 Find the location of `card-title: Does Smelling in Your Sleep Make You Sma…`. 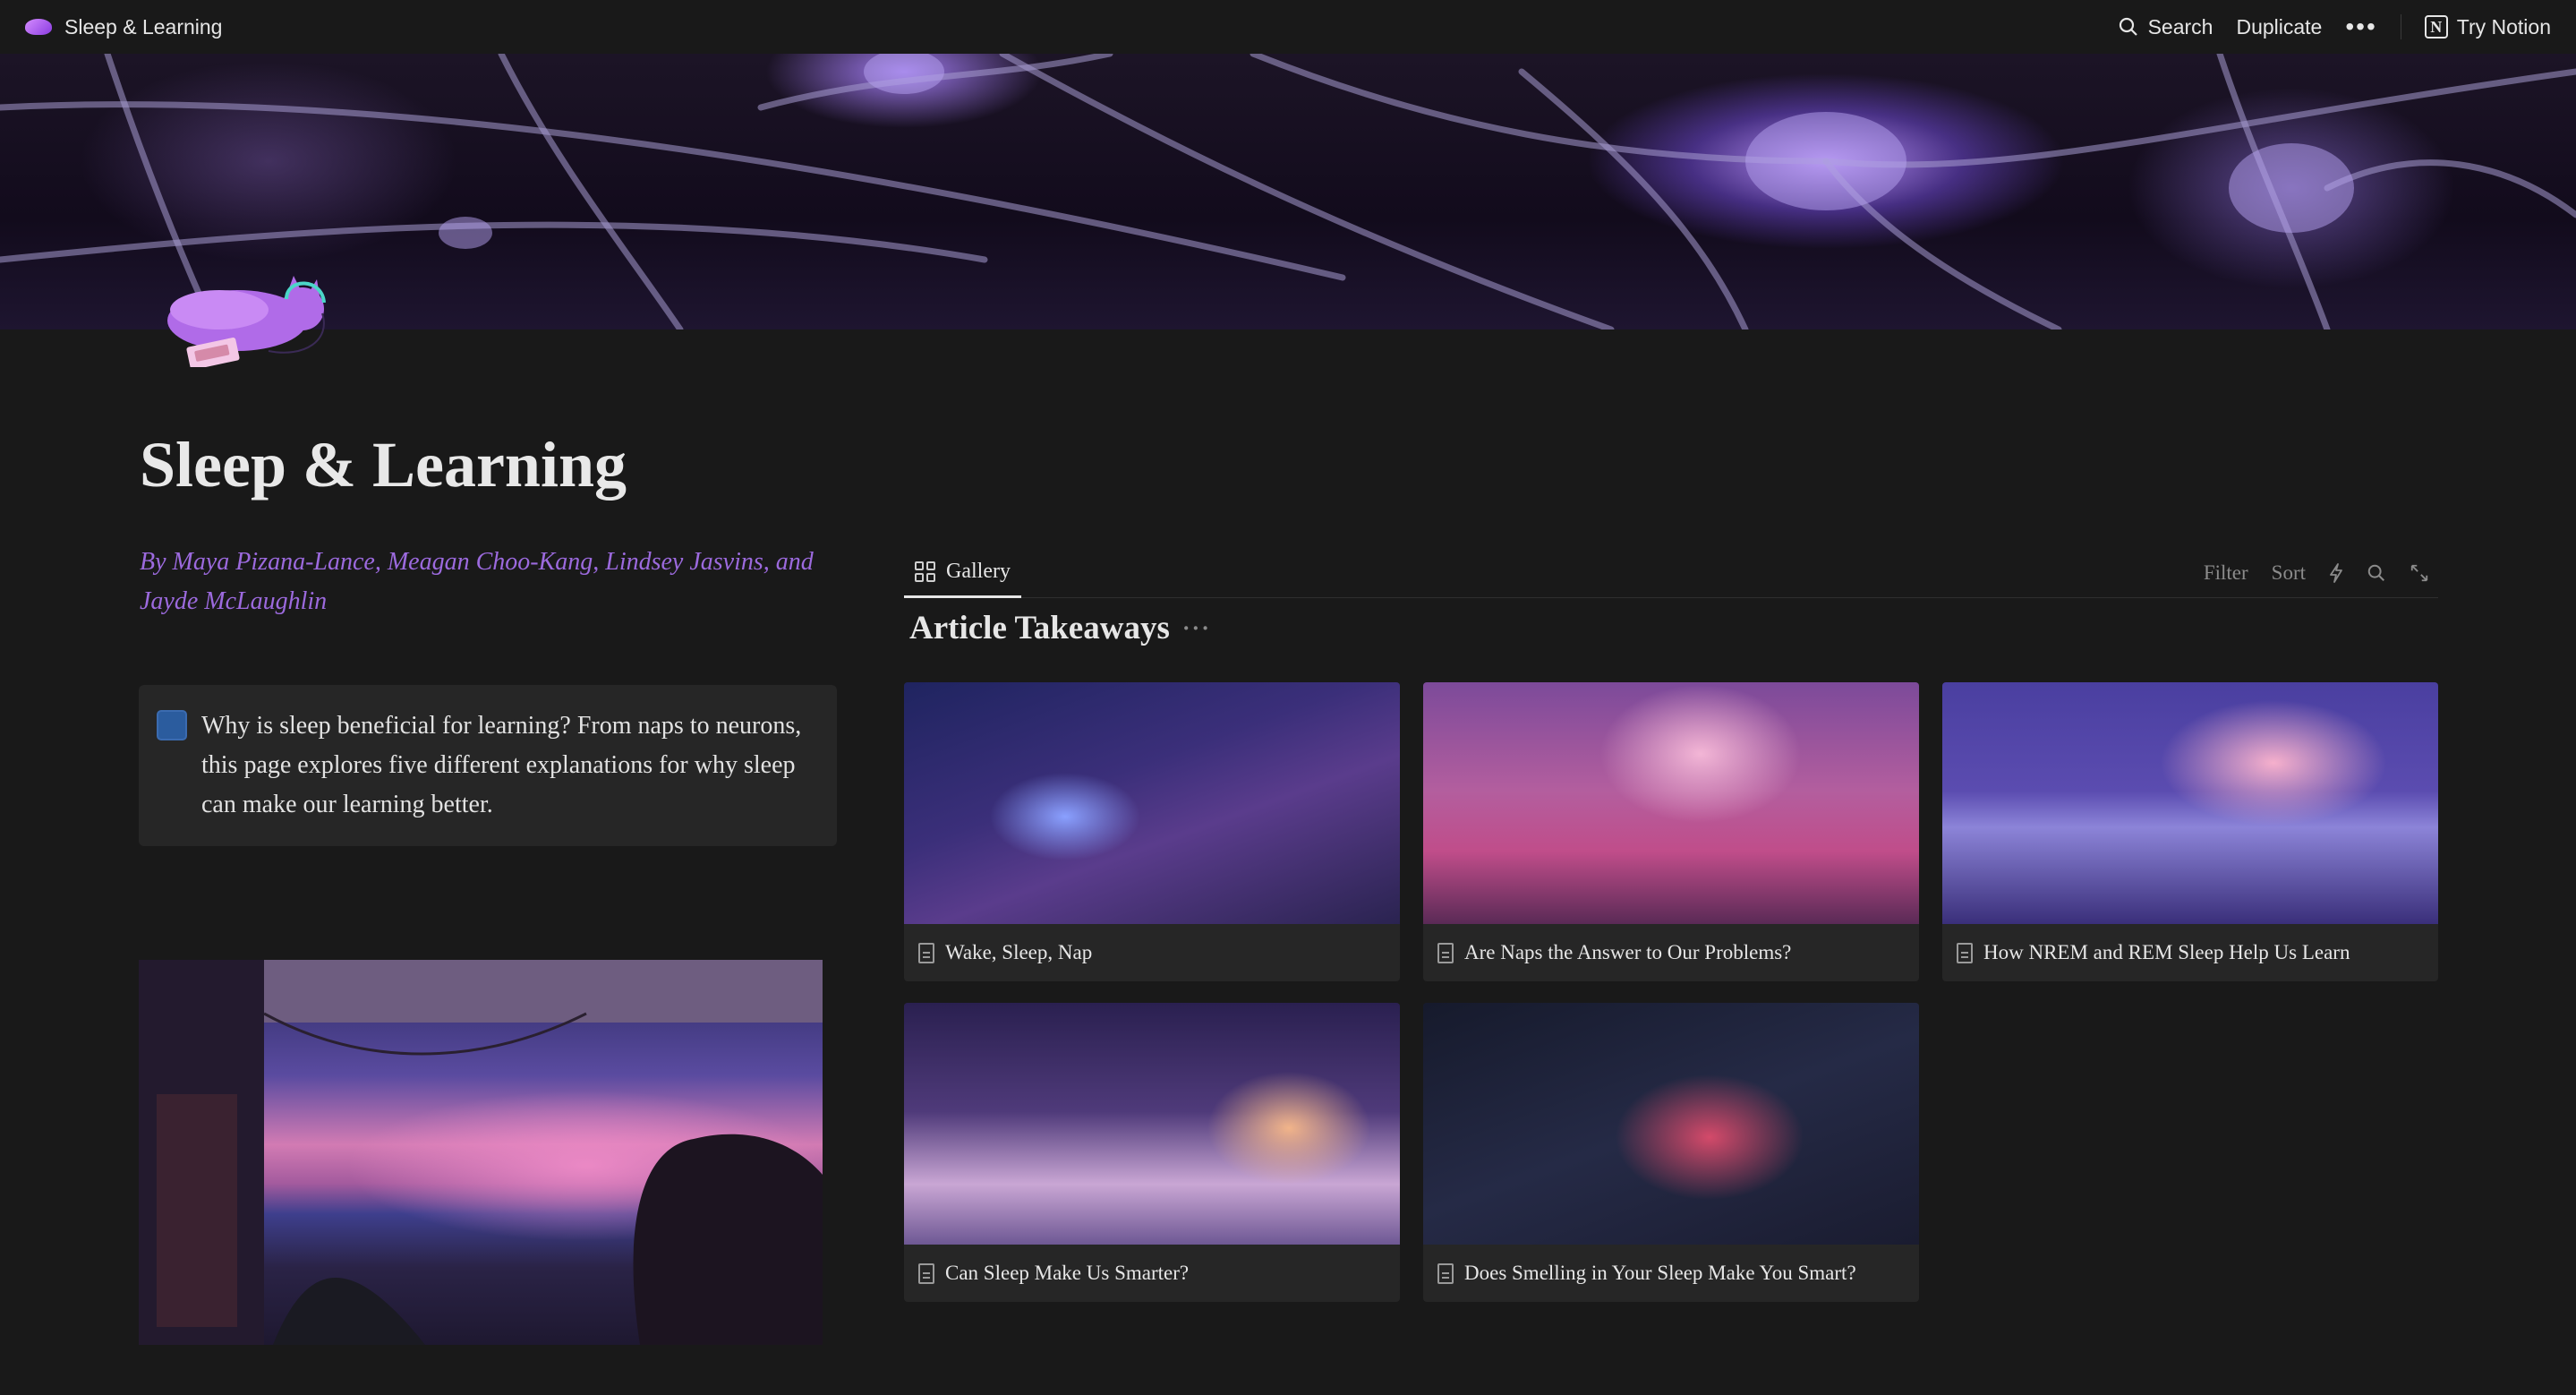

card-title: Does Smelling in Your Sleep Make You Sma… is located at coordinates (1660, 1273).